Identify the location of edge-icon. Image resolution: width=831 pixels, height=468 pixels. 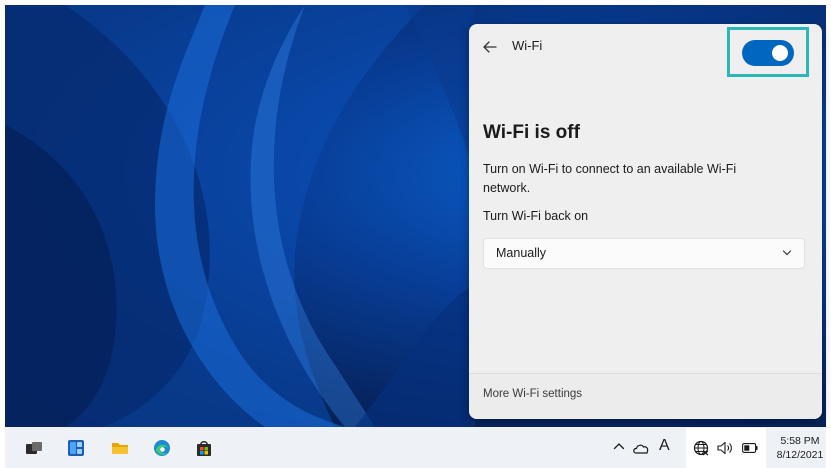
(162, 448).